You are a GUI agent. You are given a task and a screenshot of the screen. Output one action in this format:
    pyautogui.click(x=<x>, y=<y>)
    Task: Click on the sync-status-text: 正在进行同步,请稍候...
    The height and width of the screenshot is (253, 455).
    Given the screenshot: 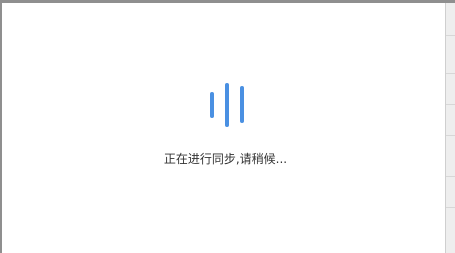 What is the action you would take?
    pyautogui.click(x=225, y=159)
    